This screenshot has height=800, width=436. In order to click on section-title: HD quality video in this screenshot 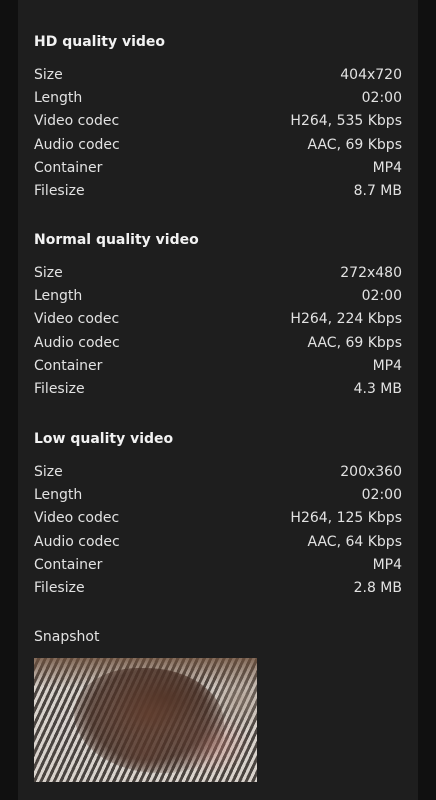, I will do `click(99, 42)`.